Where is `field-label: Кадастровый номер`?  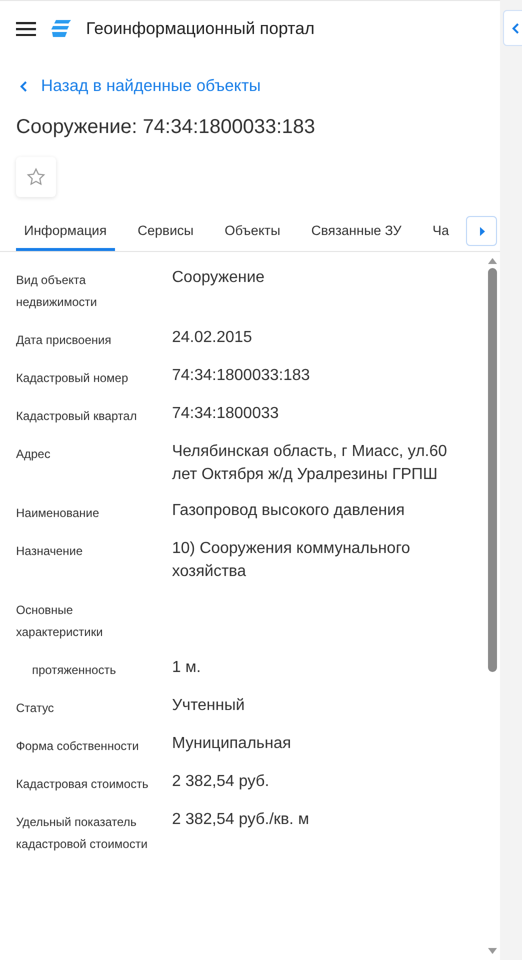 field-label: Кадастровый номер is located at coordinates (73, 378).